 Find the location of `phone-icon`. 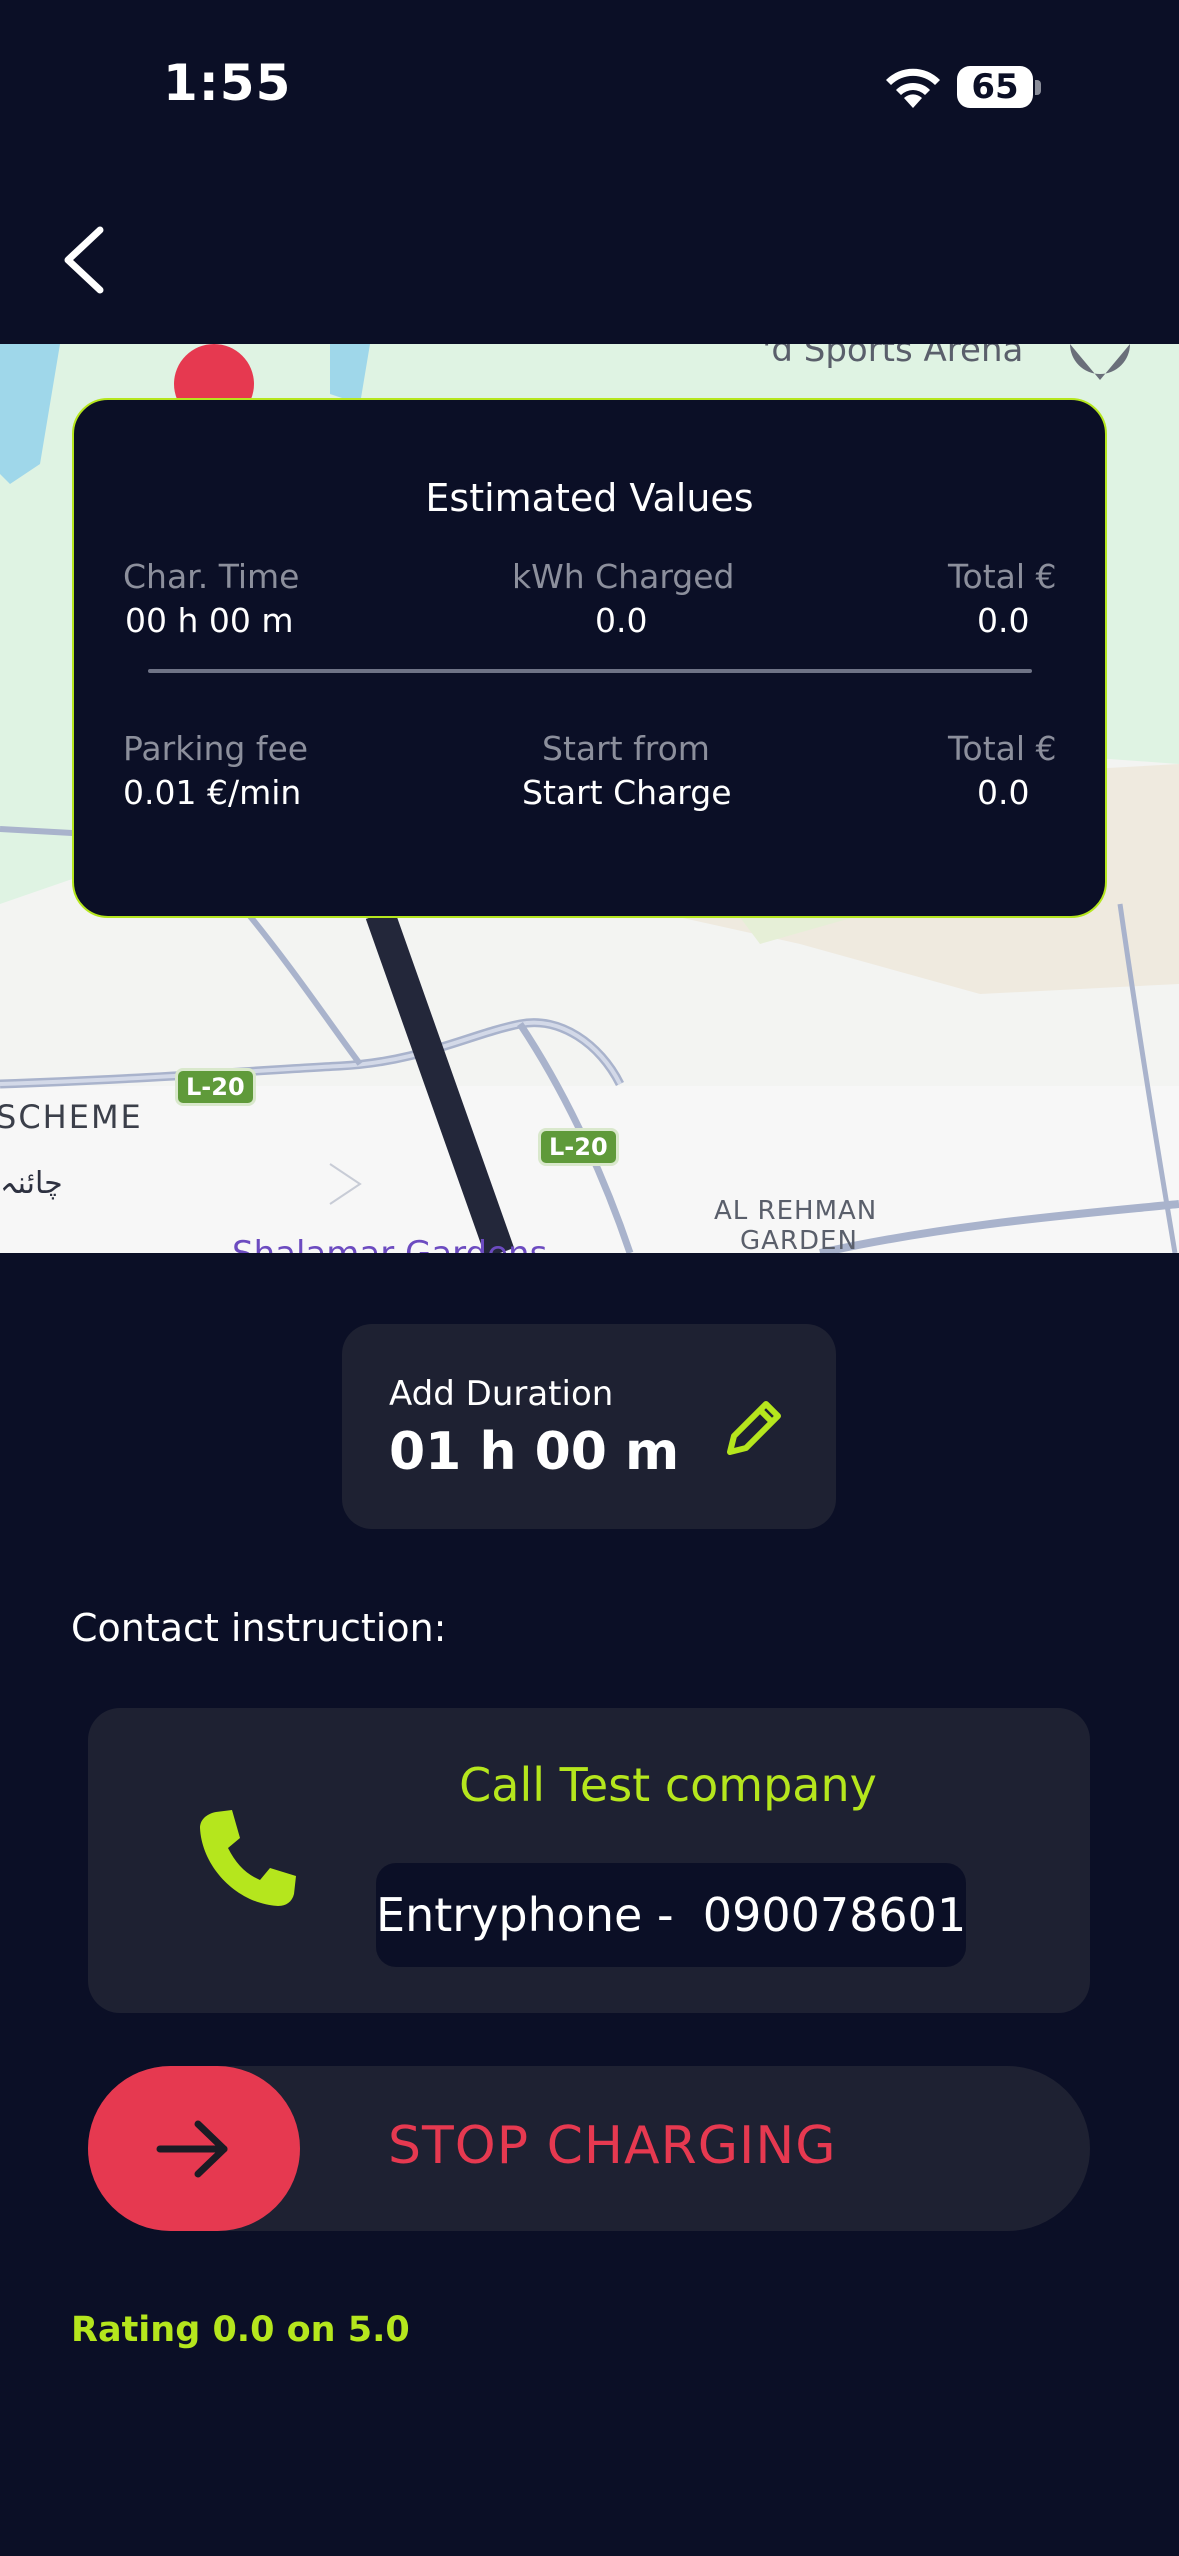

phone-icon is located at coordinates (248, 1858).